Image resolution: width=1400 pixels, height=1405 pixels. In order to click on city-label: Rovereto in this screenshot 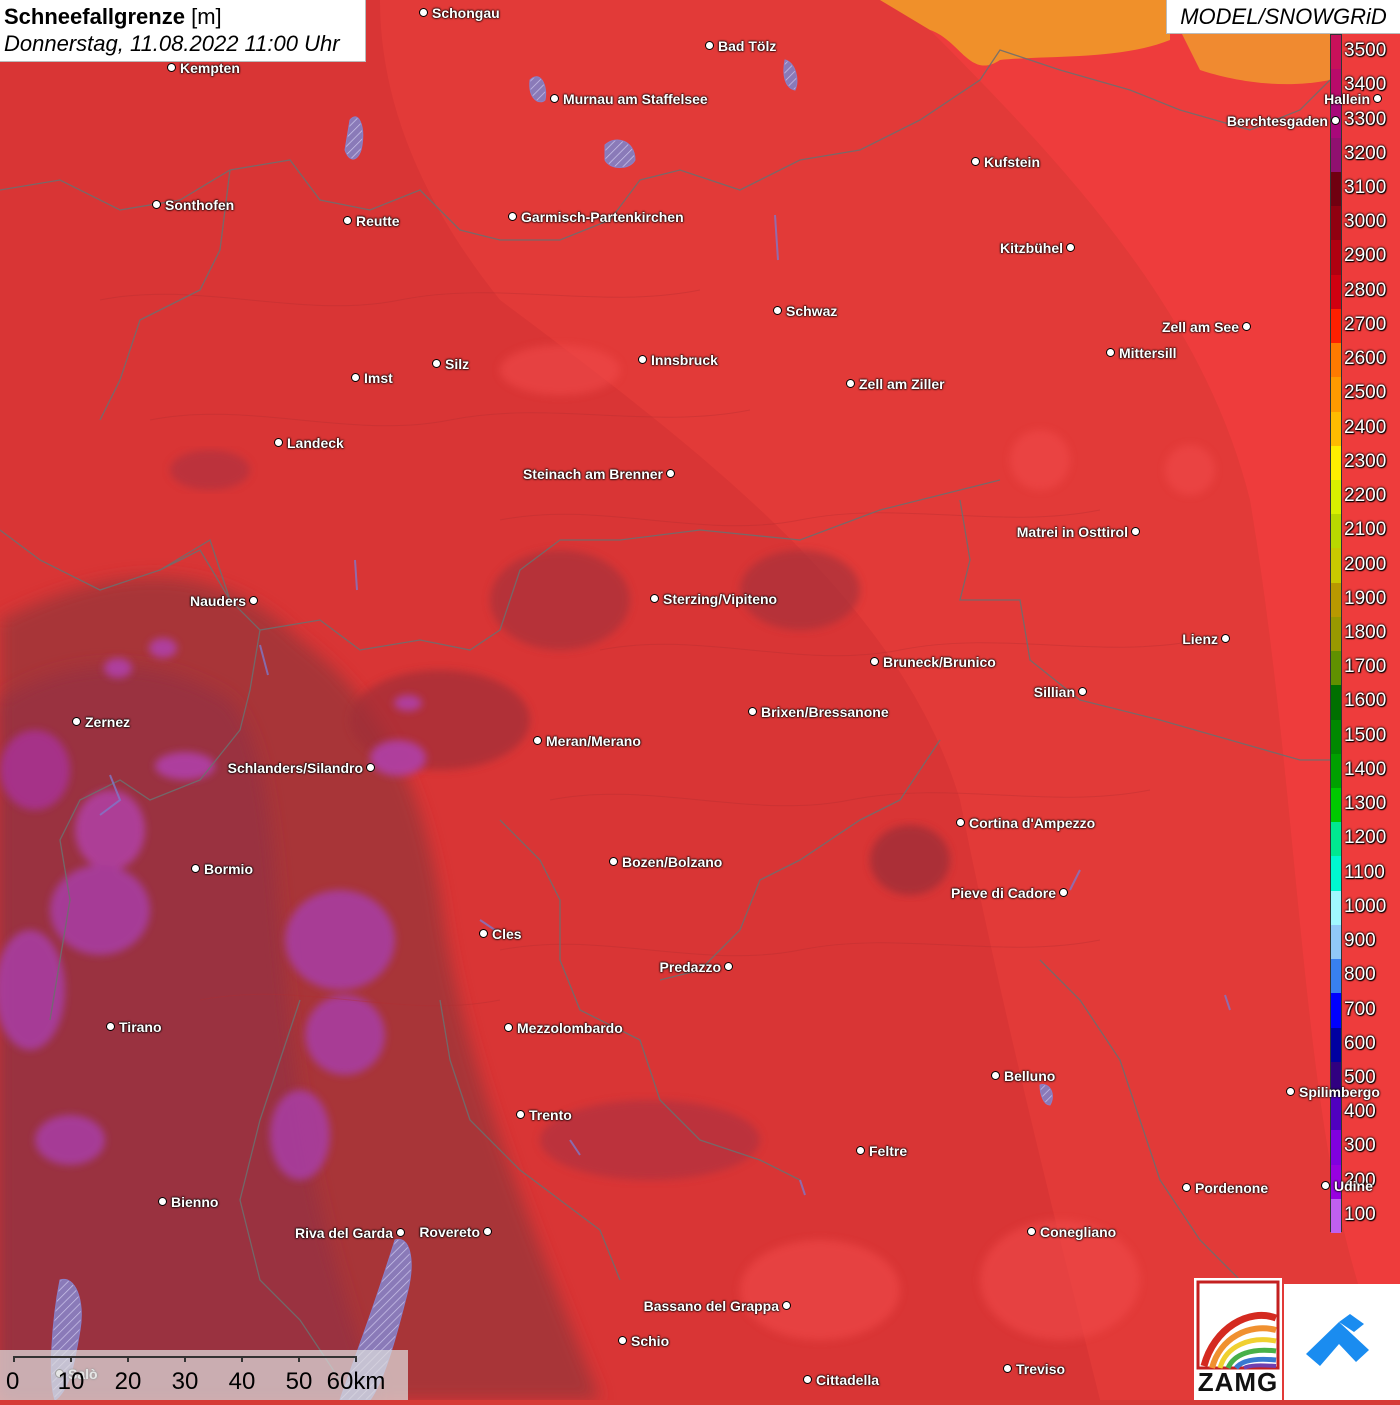, I will do `click(449, 1232)`.